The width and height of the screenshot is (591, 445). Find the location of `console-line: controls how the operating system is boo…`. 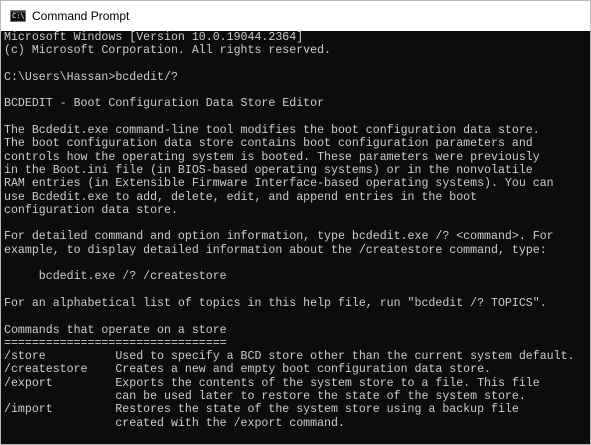

console-line: controls how the operating system is boo… is located at coordinates (272, 157).